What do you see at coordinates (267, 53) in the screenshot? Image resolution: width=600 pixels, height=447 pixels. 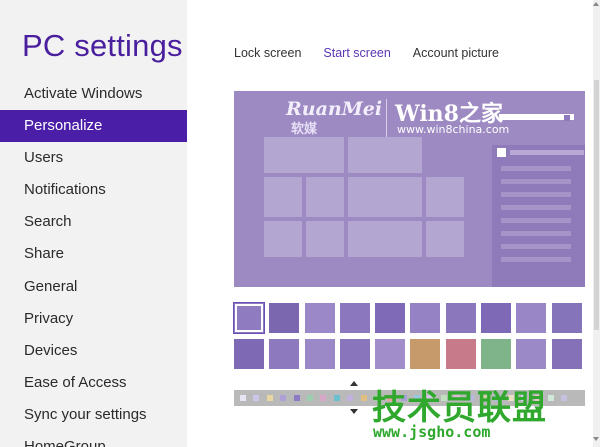 I see `tab-lock-screen: Lock screen` at bounding box center [267, 53].